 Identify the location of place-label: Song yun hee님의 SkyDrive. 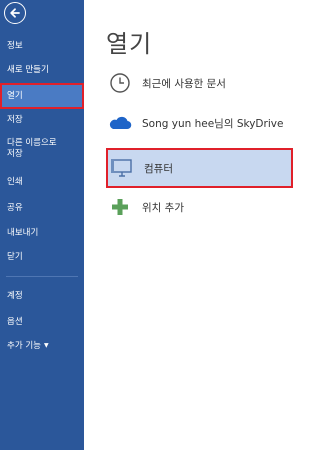
(213, 123).